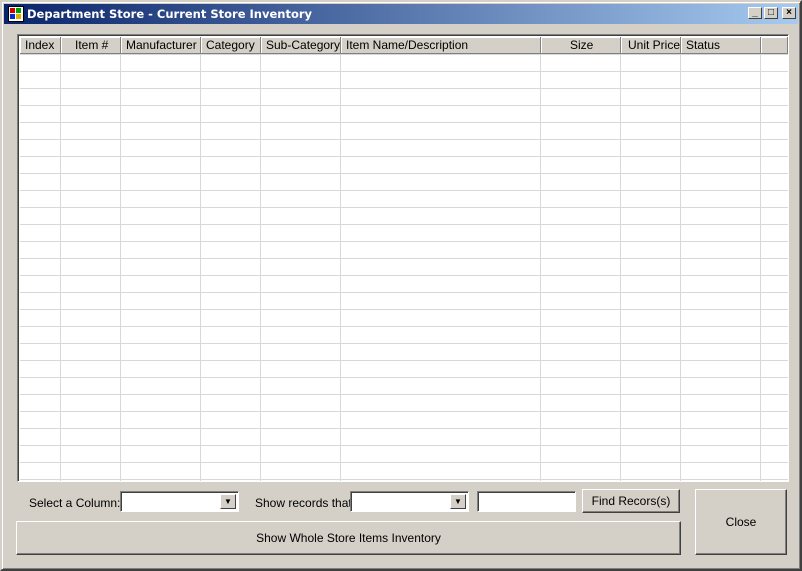 This screenshot has height=571, width=802. I want to click on column-header-filler, so click(774, 45).